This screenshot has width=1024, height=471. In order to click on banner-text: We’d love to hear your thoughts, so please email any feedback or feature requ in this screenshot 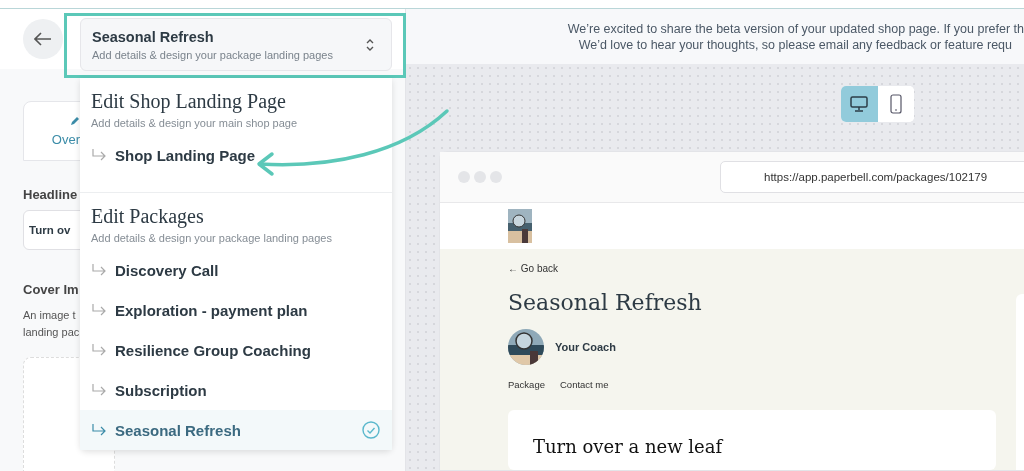, I will do `click(795, 44)`.